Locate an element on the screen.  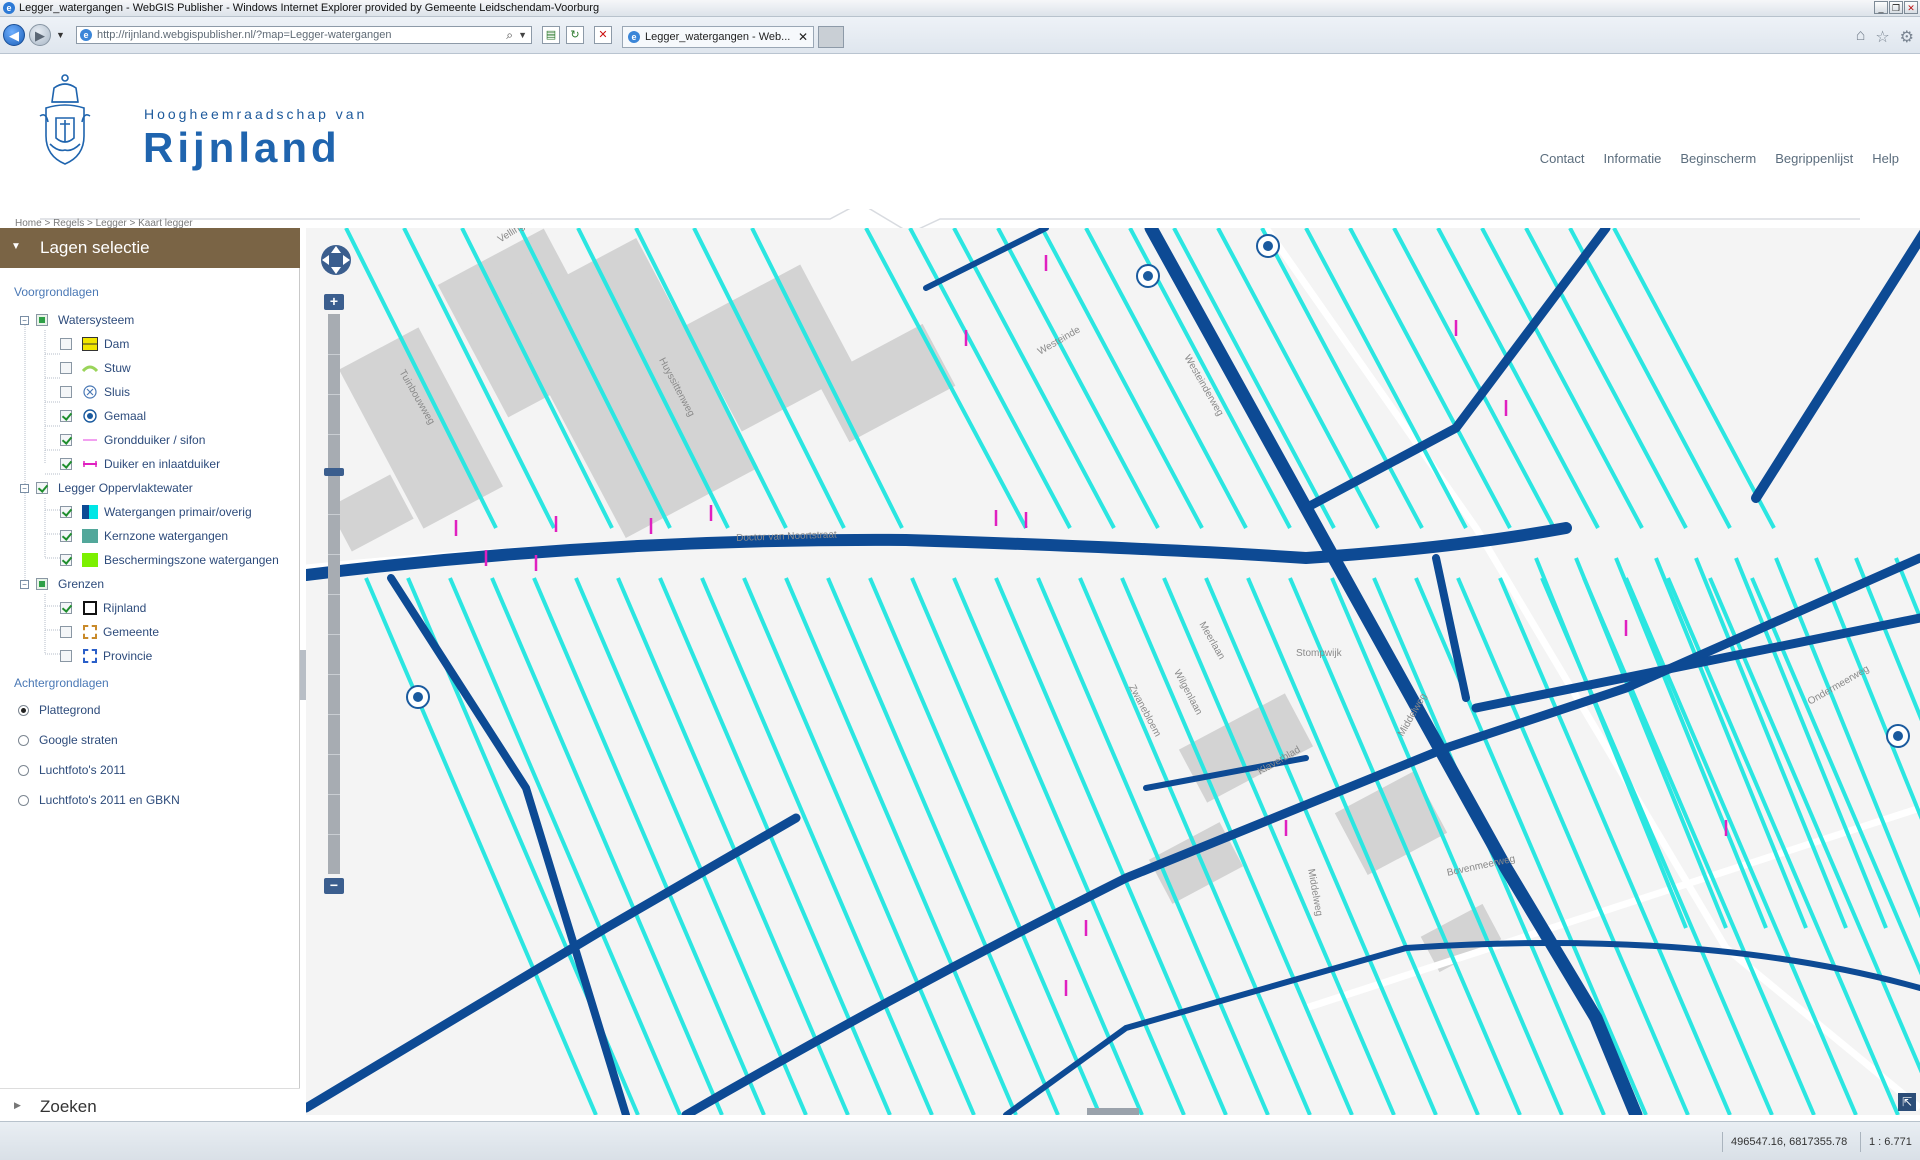
pan-control-icon is located at coordinates (336, 260).